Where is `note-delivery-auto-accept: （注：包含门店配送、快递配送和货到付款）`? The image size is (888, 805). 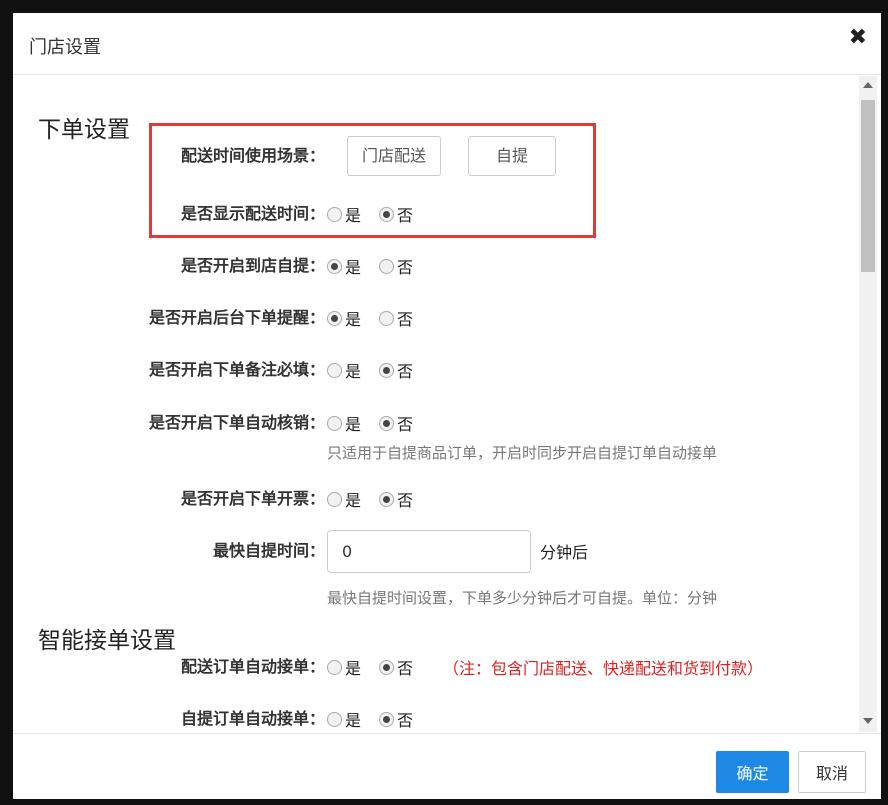 note-delivery-auto-accept: （注：包含门店配送、快递配送和货到付款） is located at coordinates (603, 668).